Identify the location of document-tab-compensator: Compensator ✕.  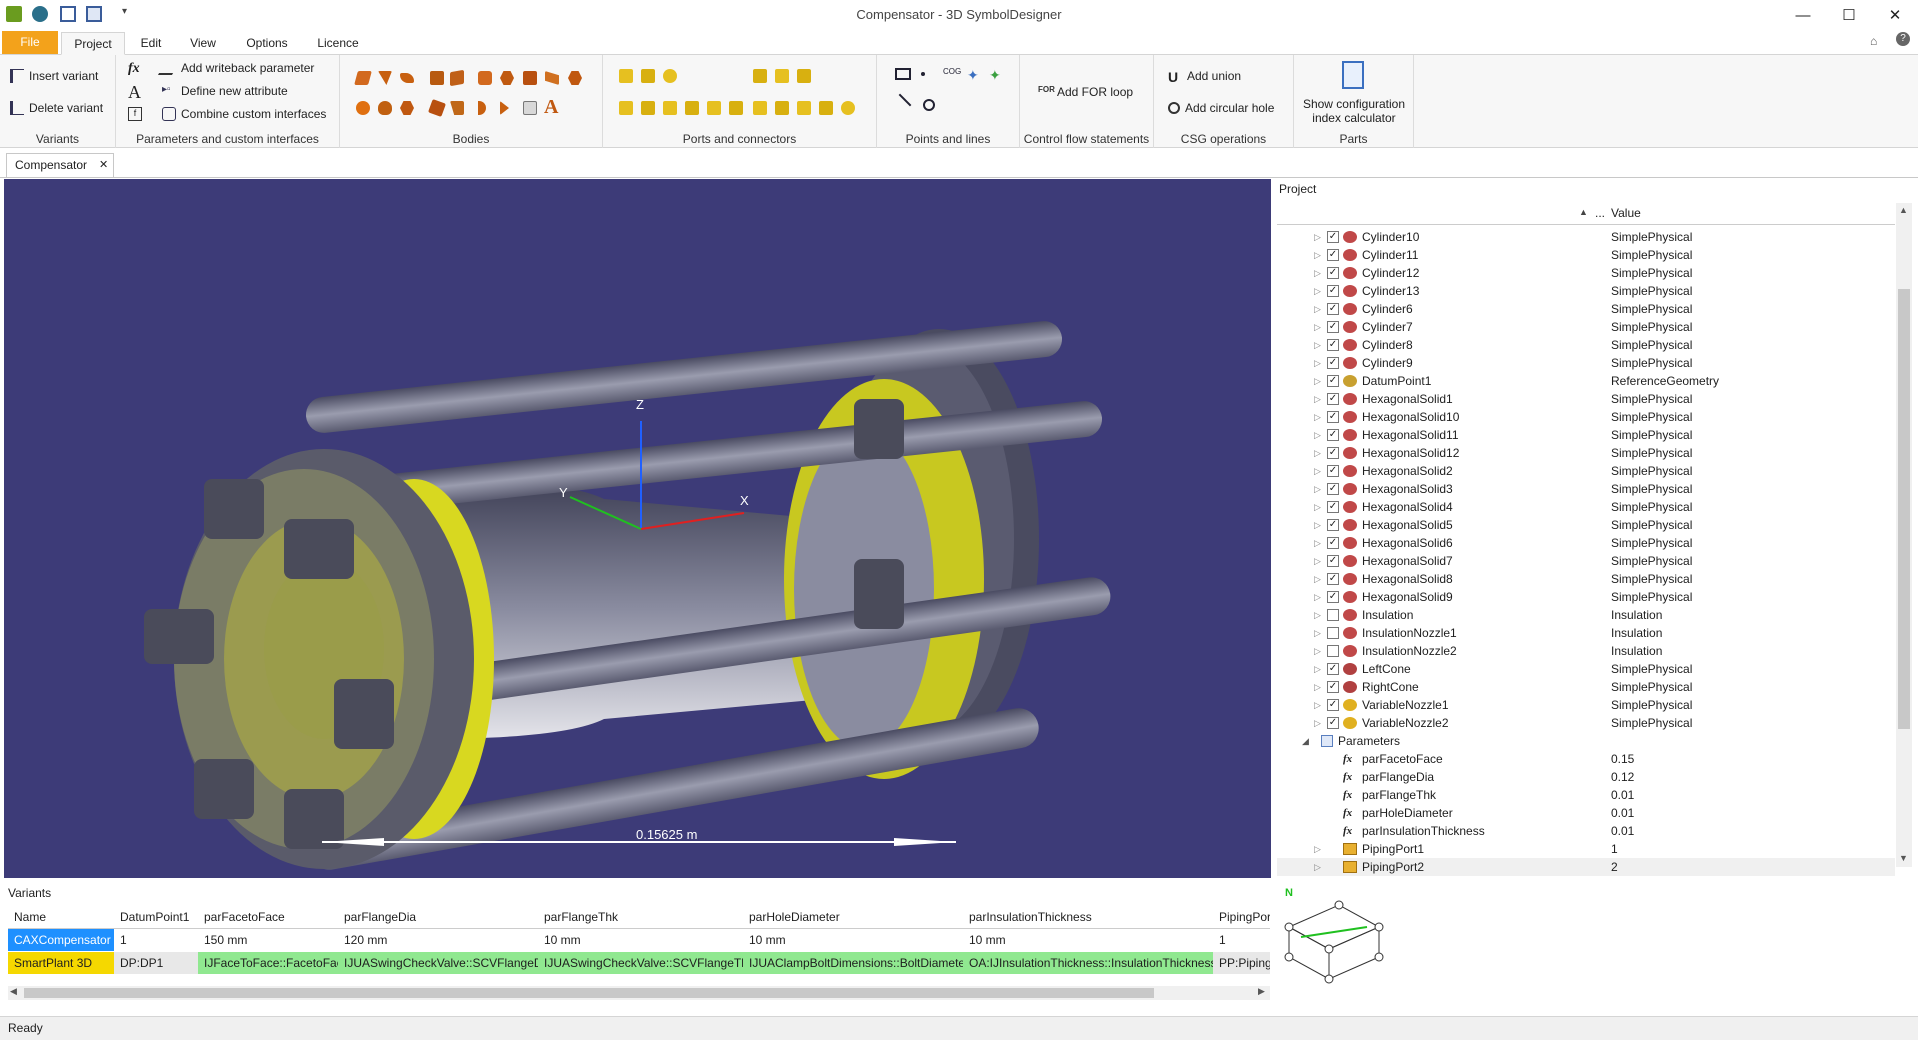
(60, 165).